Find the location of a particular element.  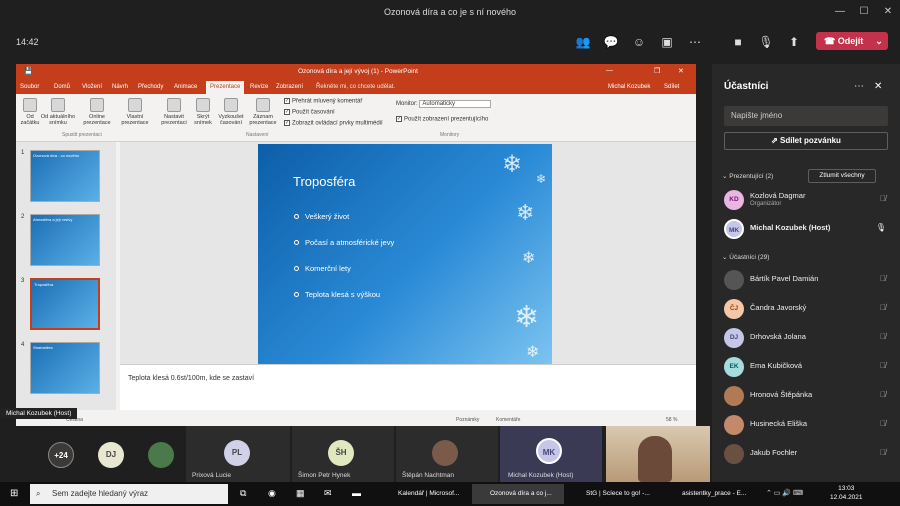

menu-revize: Revize is located at coordinates (259, 87).